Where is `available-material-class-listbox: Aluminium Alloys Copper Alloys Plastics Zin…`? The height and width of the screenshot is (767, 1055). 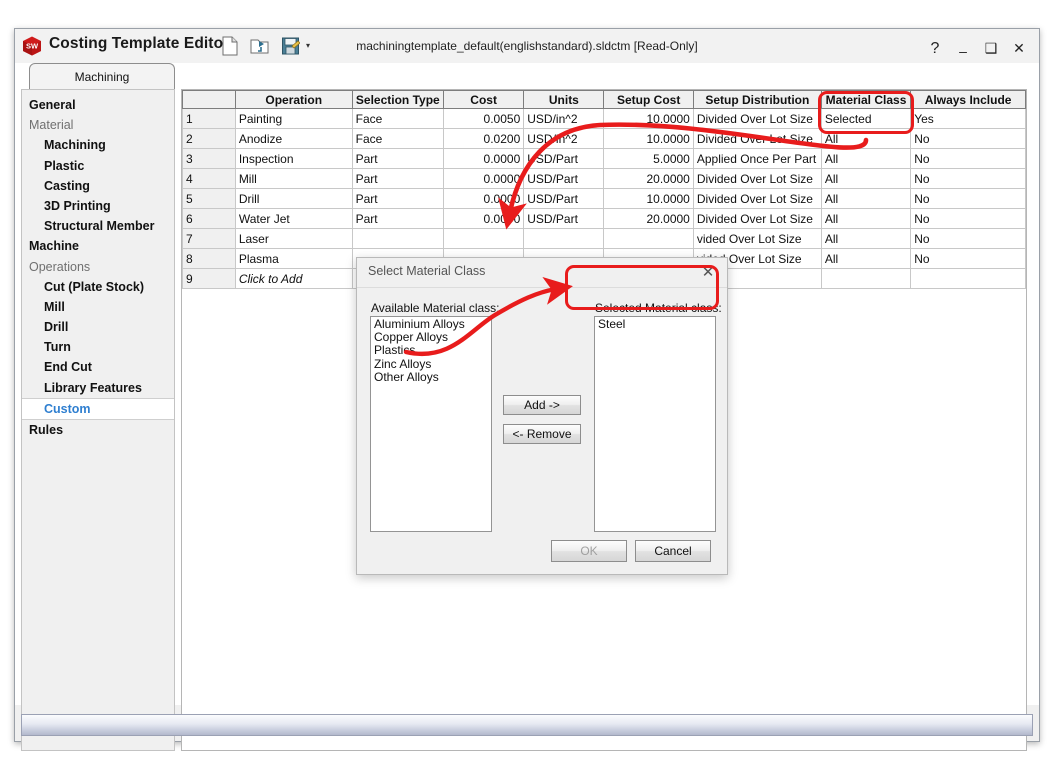 available-material-class-listbox: Aluminium Alloys Copper Alloys Plastics Zin… is located at coordinates (431, 424).